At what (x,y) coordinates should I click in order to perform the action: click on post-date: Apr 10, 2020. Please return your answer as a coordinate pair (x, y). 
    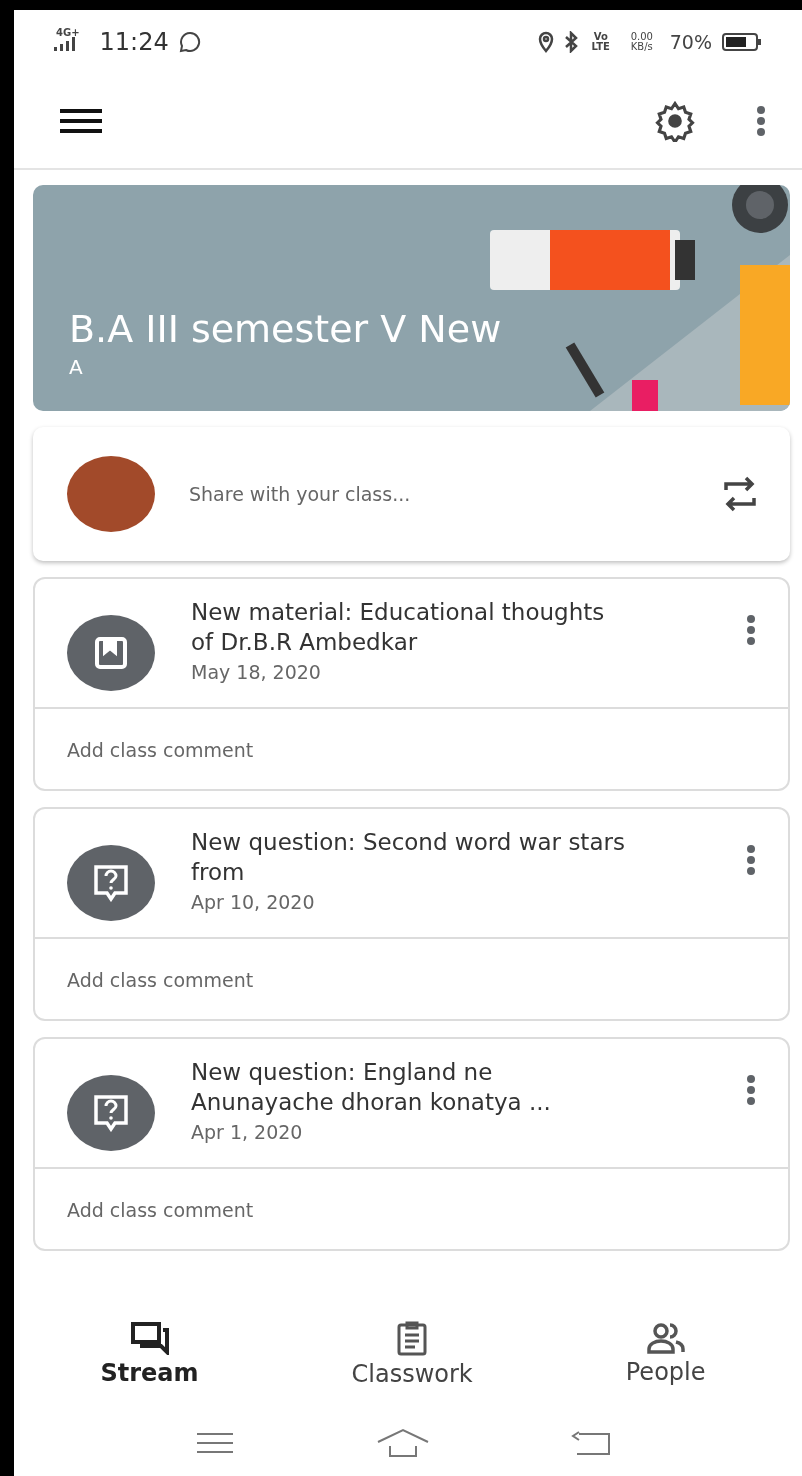
    Looking at the image, I should click on (253, 902).